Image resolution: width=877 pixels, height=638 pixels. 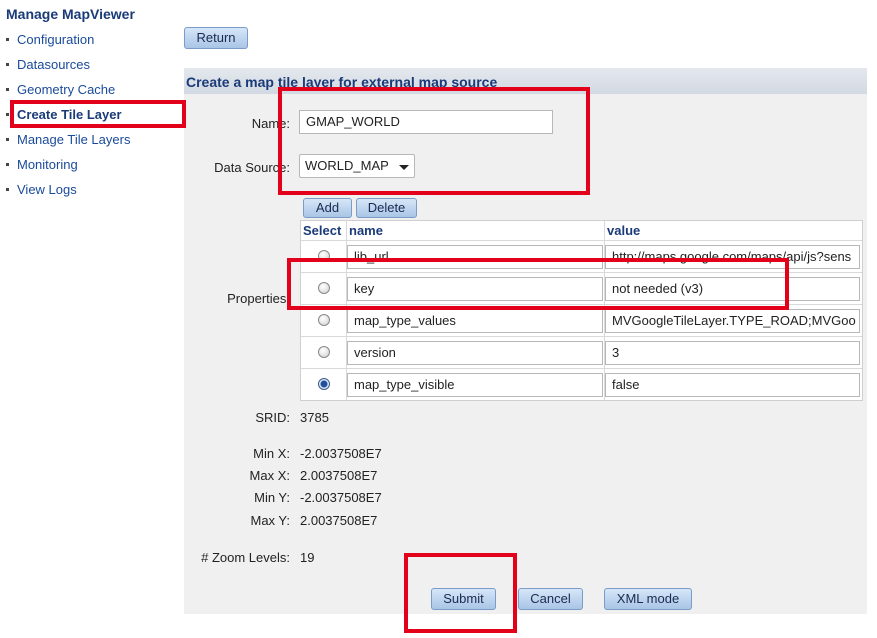 I want to click on sidebar-item-datasources: Datasources, so click(x=48, y=65).